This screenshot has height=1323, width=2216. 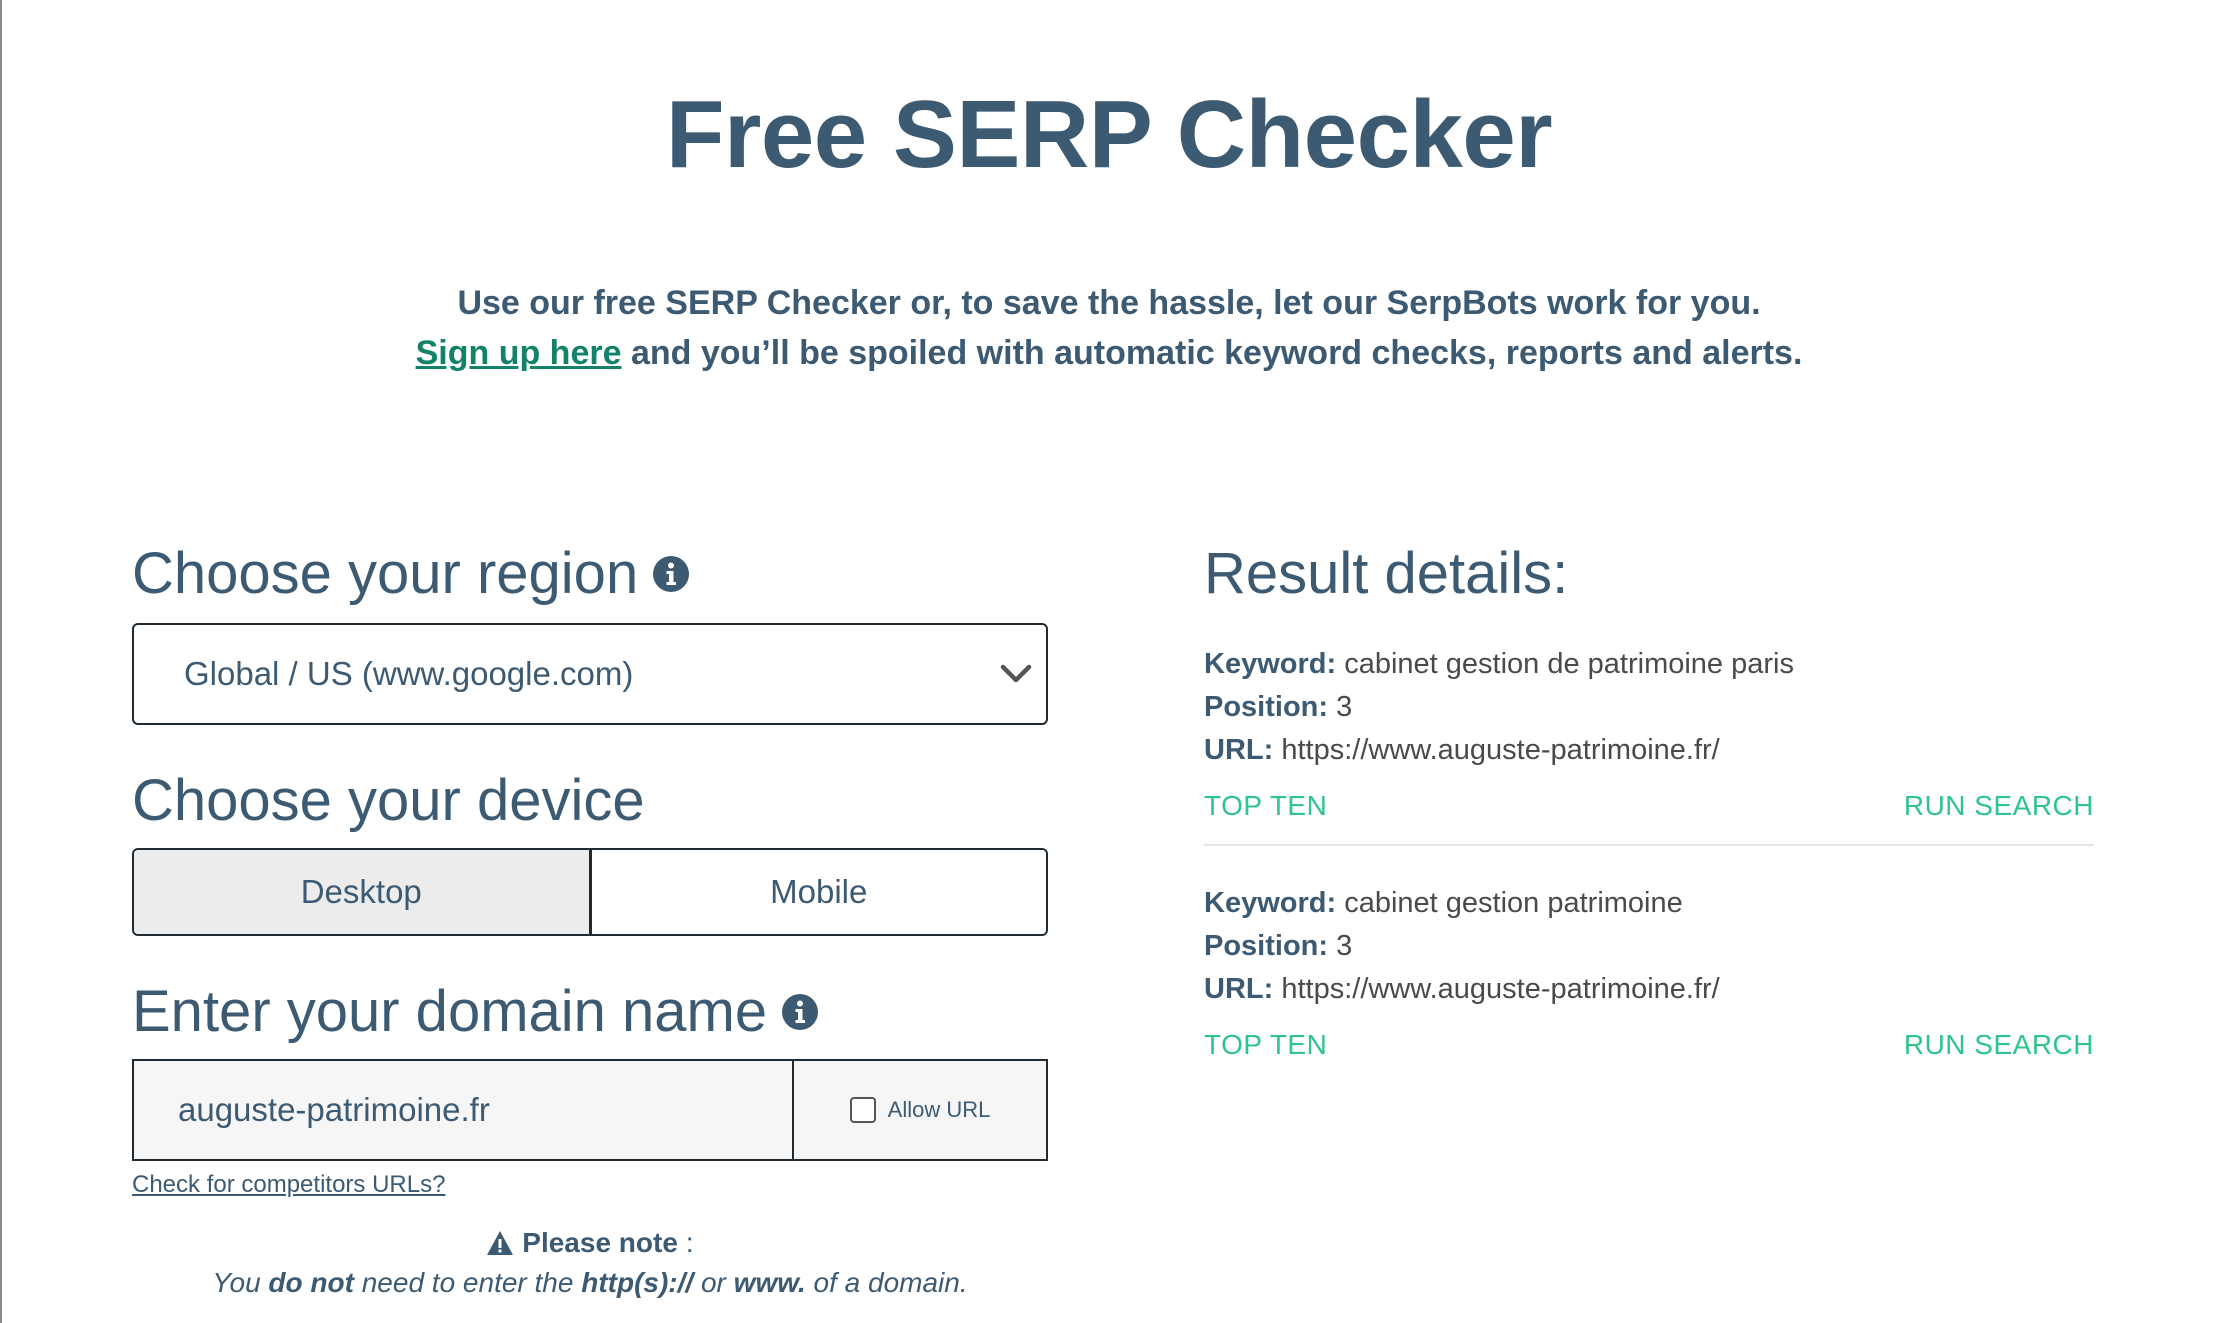 I want to click on desktop-button: Desktop, so click(x=363, y=892).